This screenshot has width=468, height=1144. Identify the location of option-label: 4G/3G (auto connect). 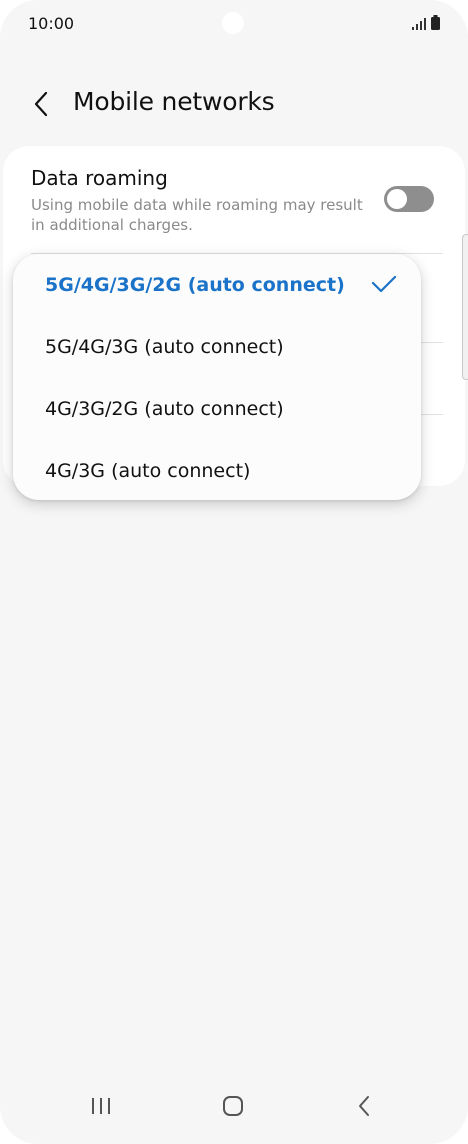
(148, 471).